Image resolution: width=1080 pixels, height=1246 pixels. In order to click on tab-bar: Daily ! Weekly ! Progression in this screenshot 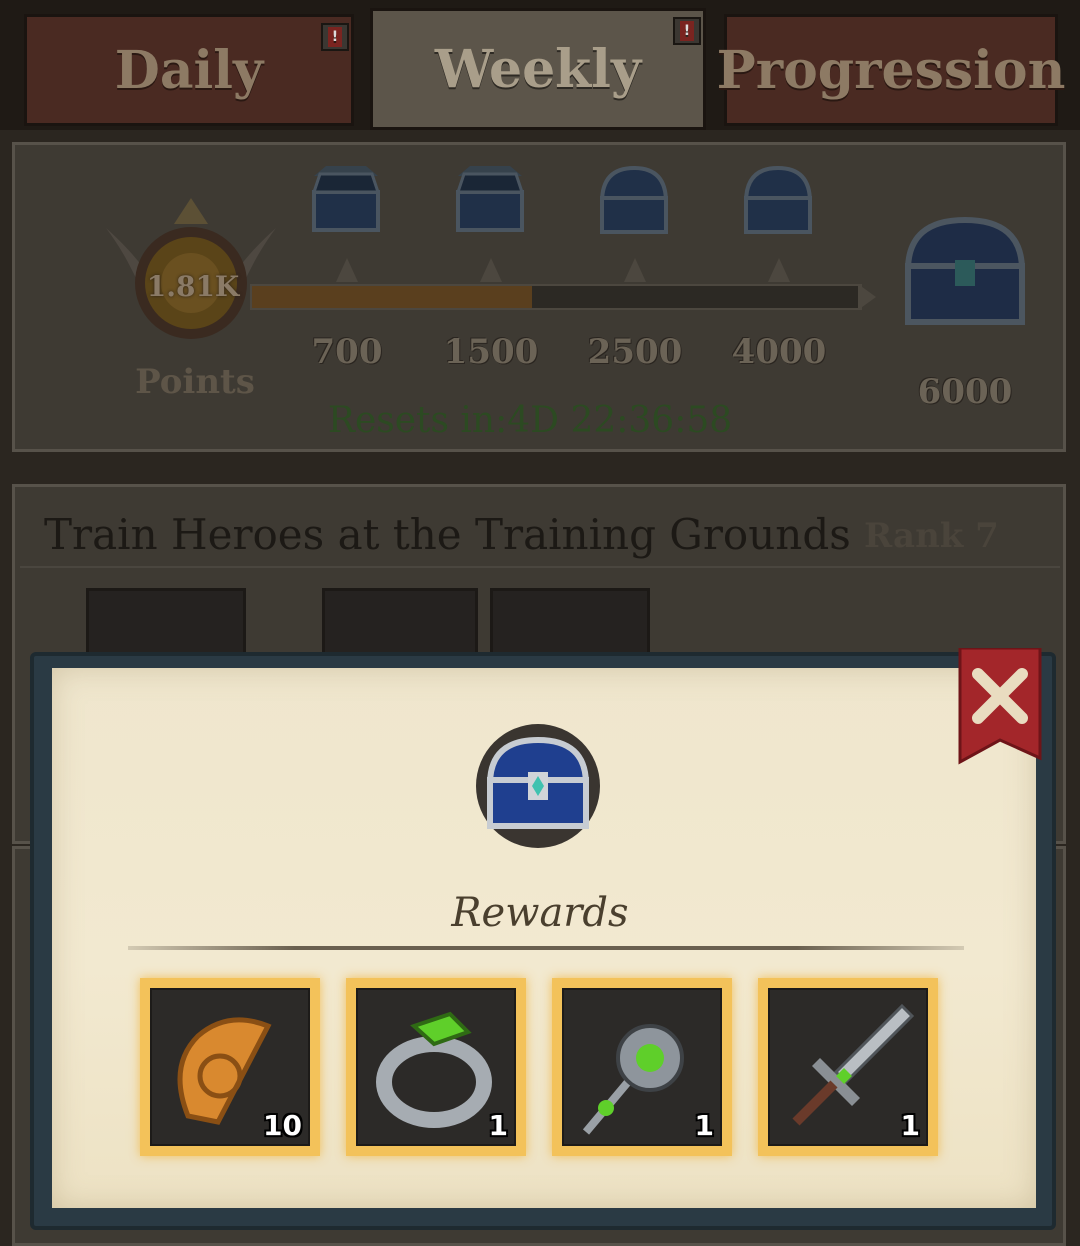, I will do `click(540, 65)`.